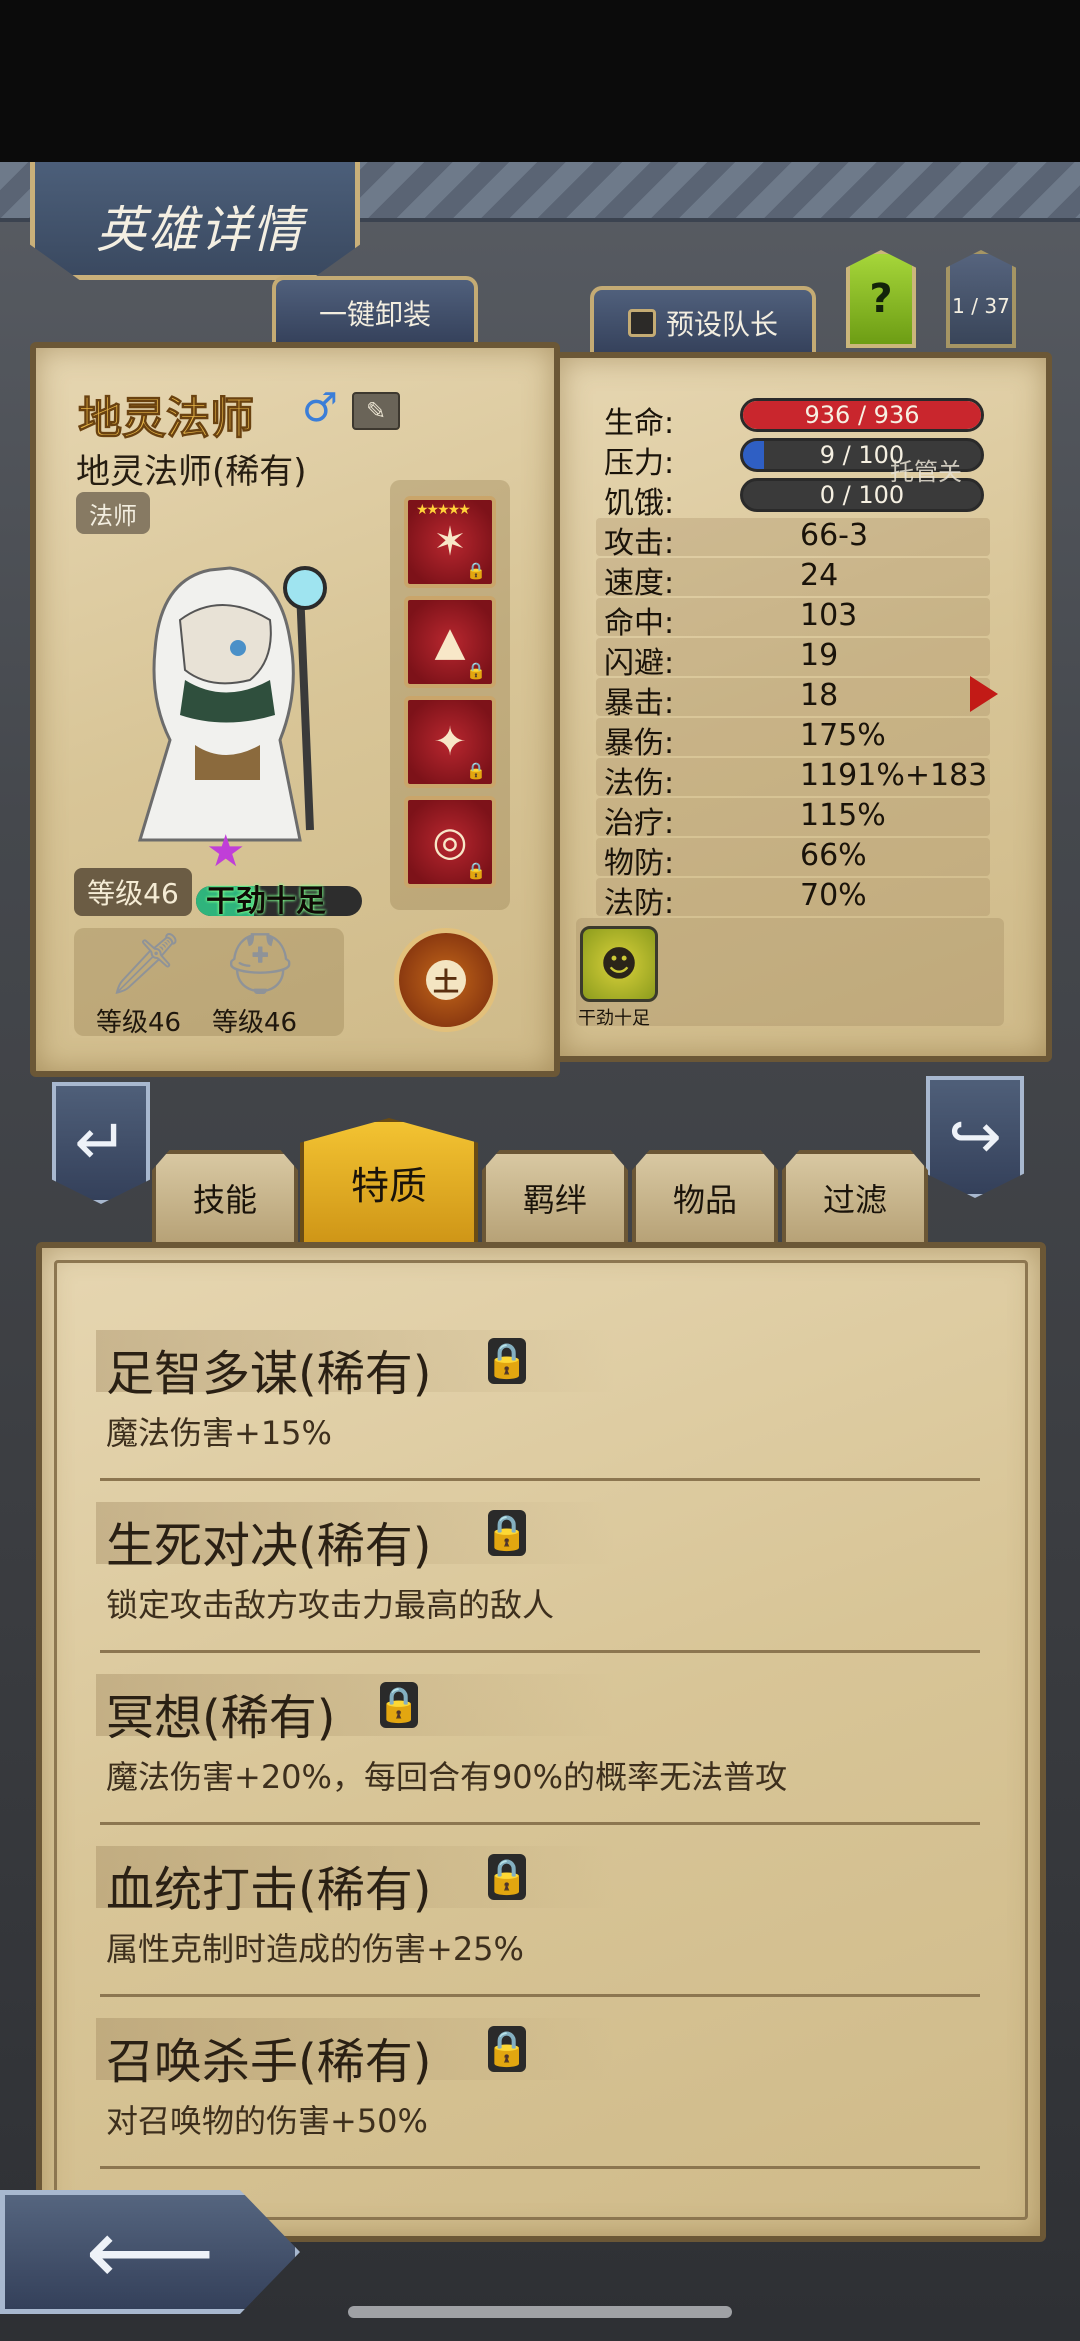  I want to click on back-button: ⟵, so click(150, 2252).